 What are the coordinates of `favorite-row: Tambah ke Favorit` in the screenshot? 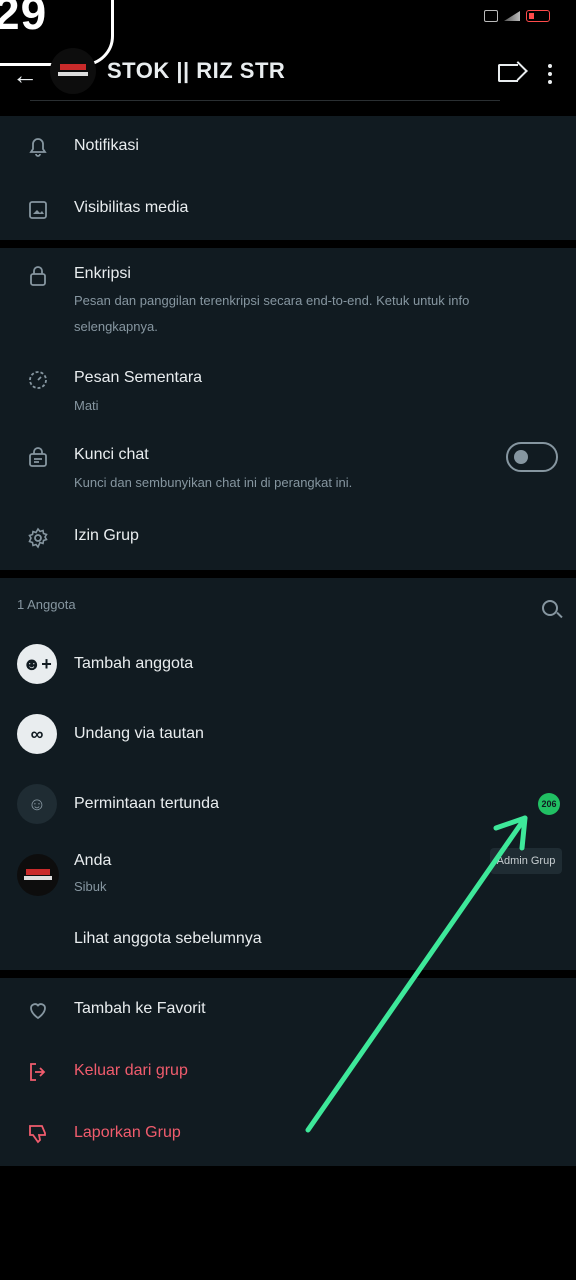 It's located at (288, 1009).